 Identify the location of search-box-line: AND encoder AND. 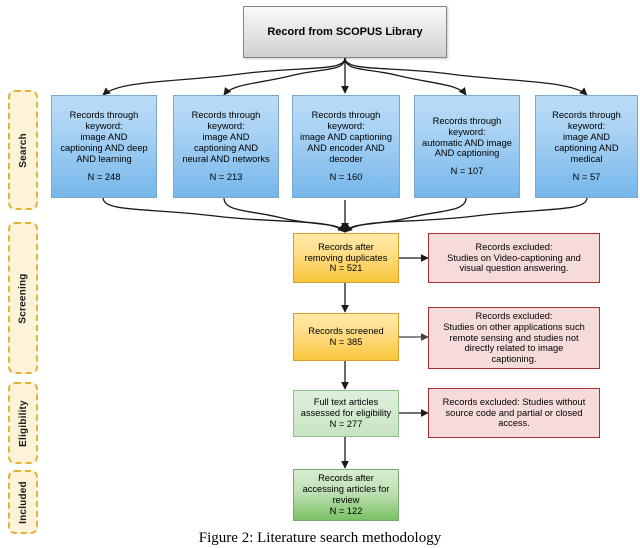
(346, 148).